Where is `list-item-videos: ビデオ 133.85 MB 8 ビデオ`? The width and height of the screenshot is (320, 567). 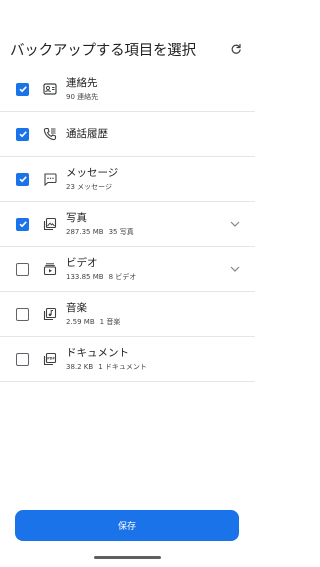
list-item-videos: ビデオ 133.85 MB 8 ビデオ is located at coordinates (127, 269).